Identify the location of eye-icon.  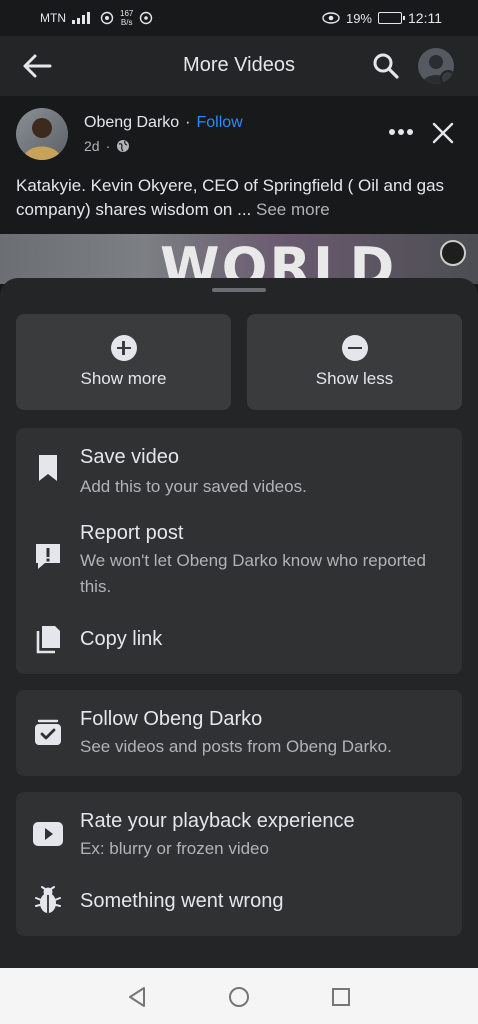
(331, 18).